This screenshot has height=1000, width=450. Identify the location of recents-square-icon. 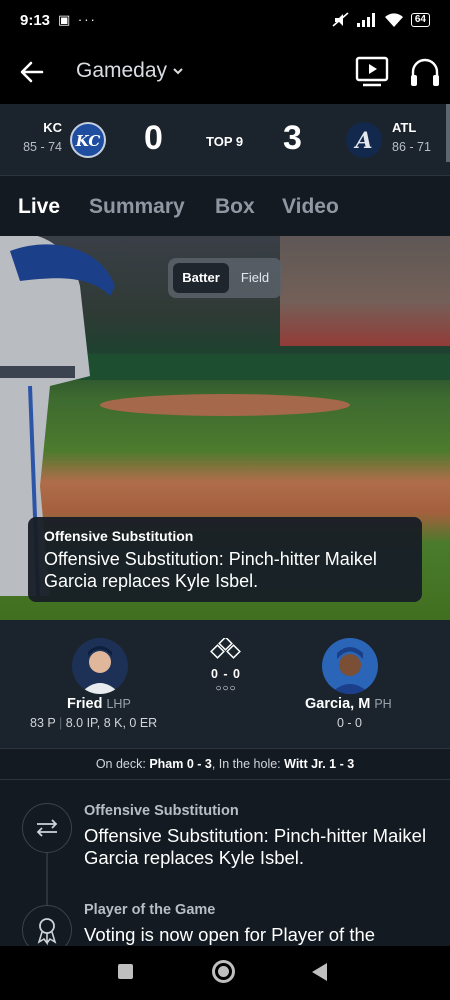
(125, 971).